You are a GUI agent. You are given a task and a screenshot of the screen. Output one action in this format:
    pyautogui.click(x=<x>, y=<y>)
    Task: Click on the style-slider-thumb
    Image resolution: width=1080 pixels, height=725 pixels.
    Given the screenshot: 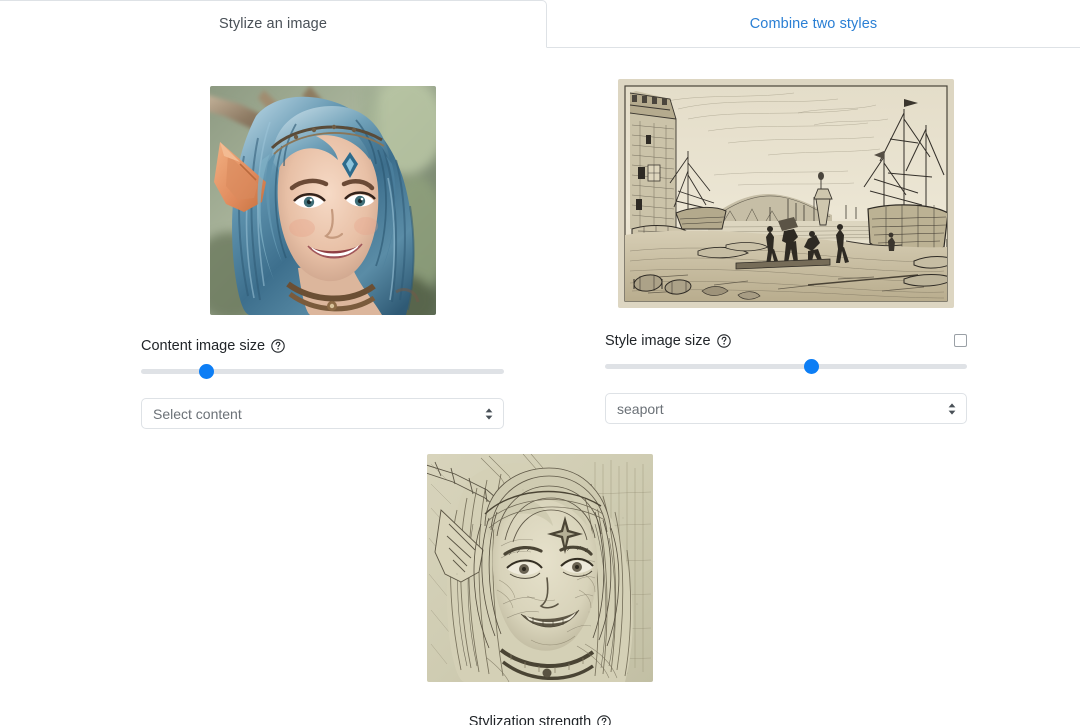 What is the action you would take?
    pyautogui.click(x=811, y=366)
    